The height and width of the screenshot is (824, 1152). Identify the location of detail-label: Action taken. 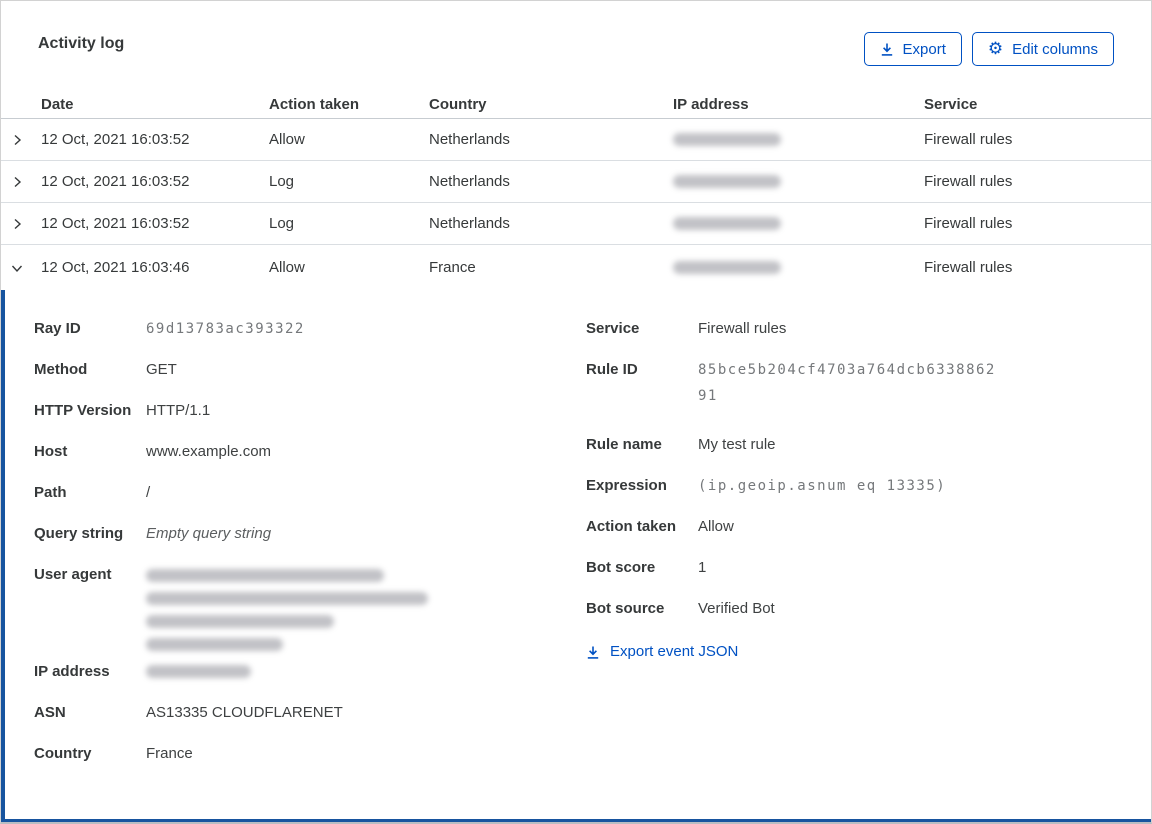
(631, 526).